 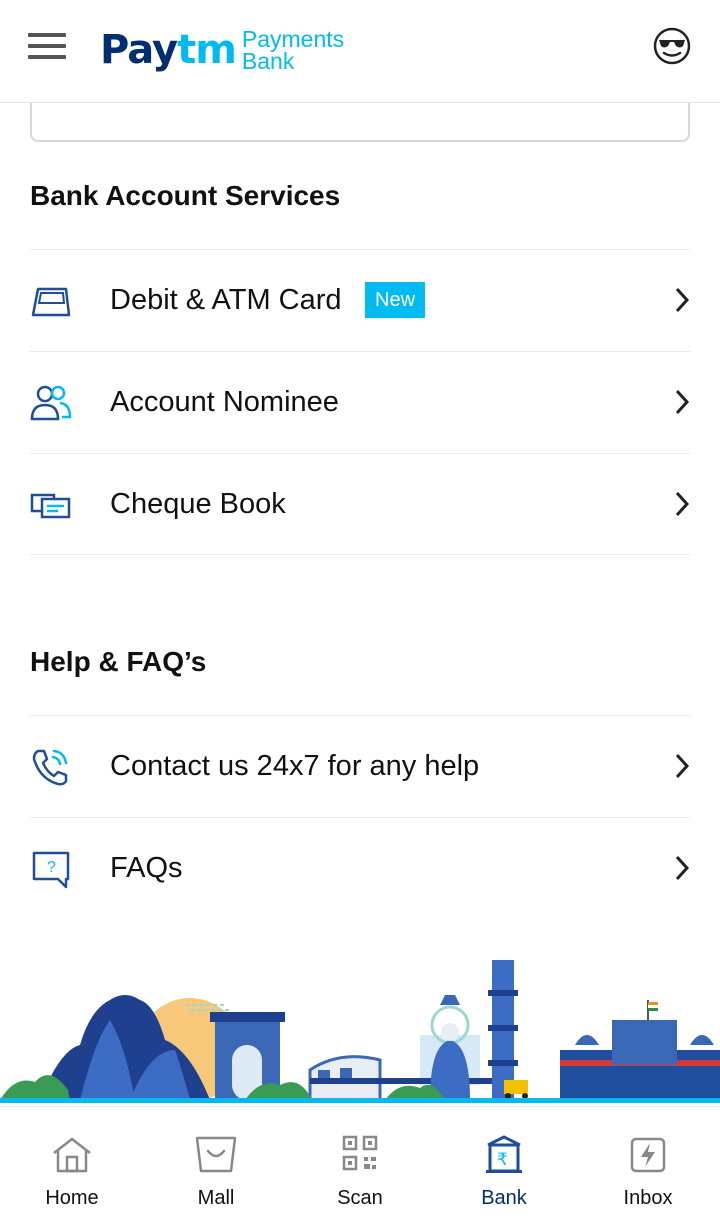 I want to click on debit-atm-card-row: Debit & ATM Card New, so click(x=360, y=300).